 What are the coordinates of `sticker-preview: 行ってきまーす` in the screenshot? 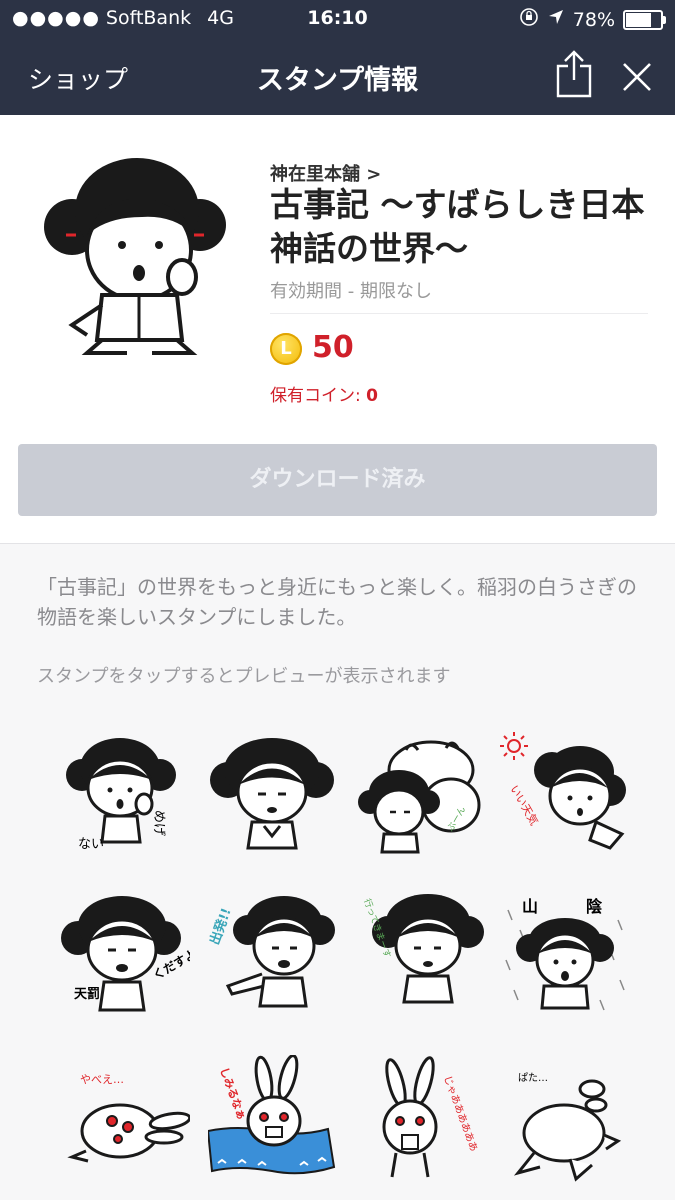 It's located at (421, 955).